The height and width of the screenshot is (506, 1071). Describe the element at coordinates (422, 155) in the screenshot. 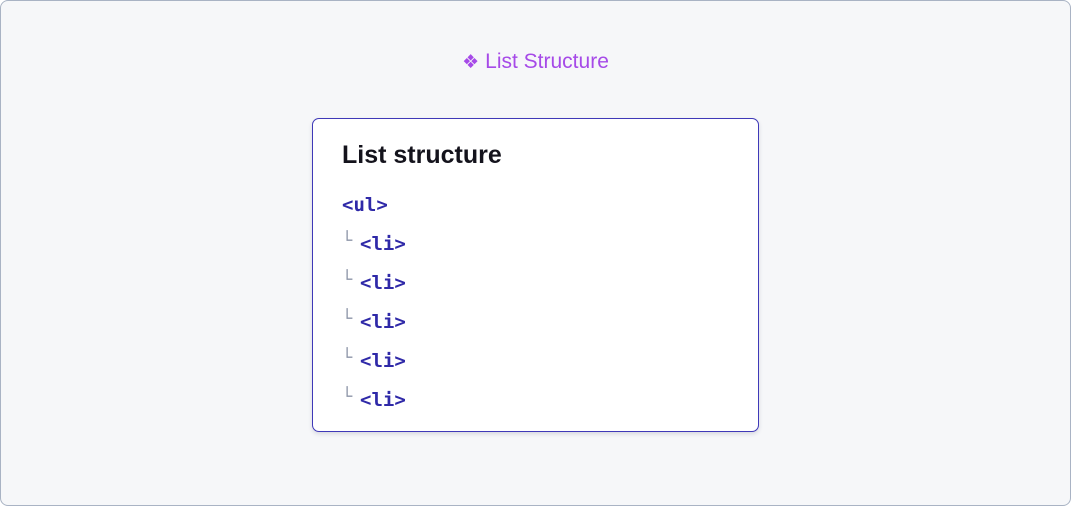

I see `card-title: List structure` at that location.